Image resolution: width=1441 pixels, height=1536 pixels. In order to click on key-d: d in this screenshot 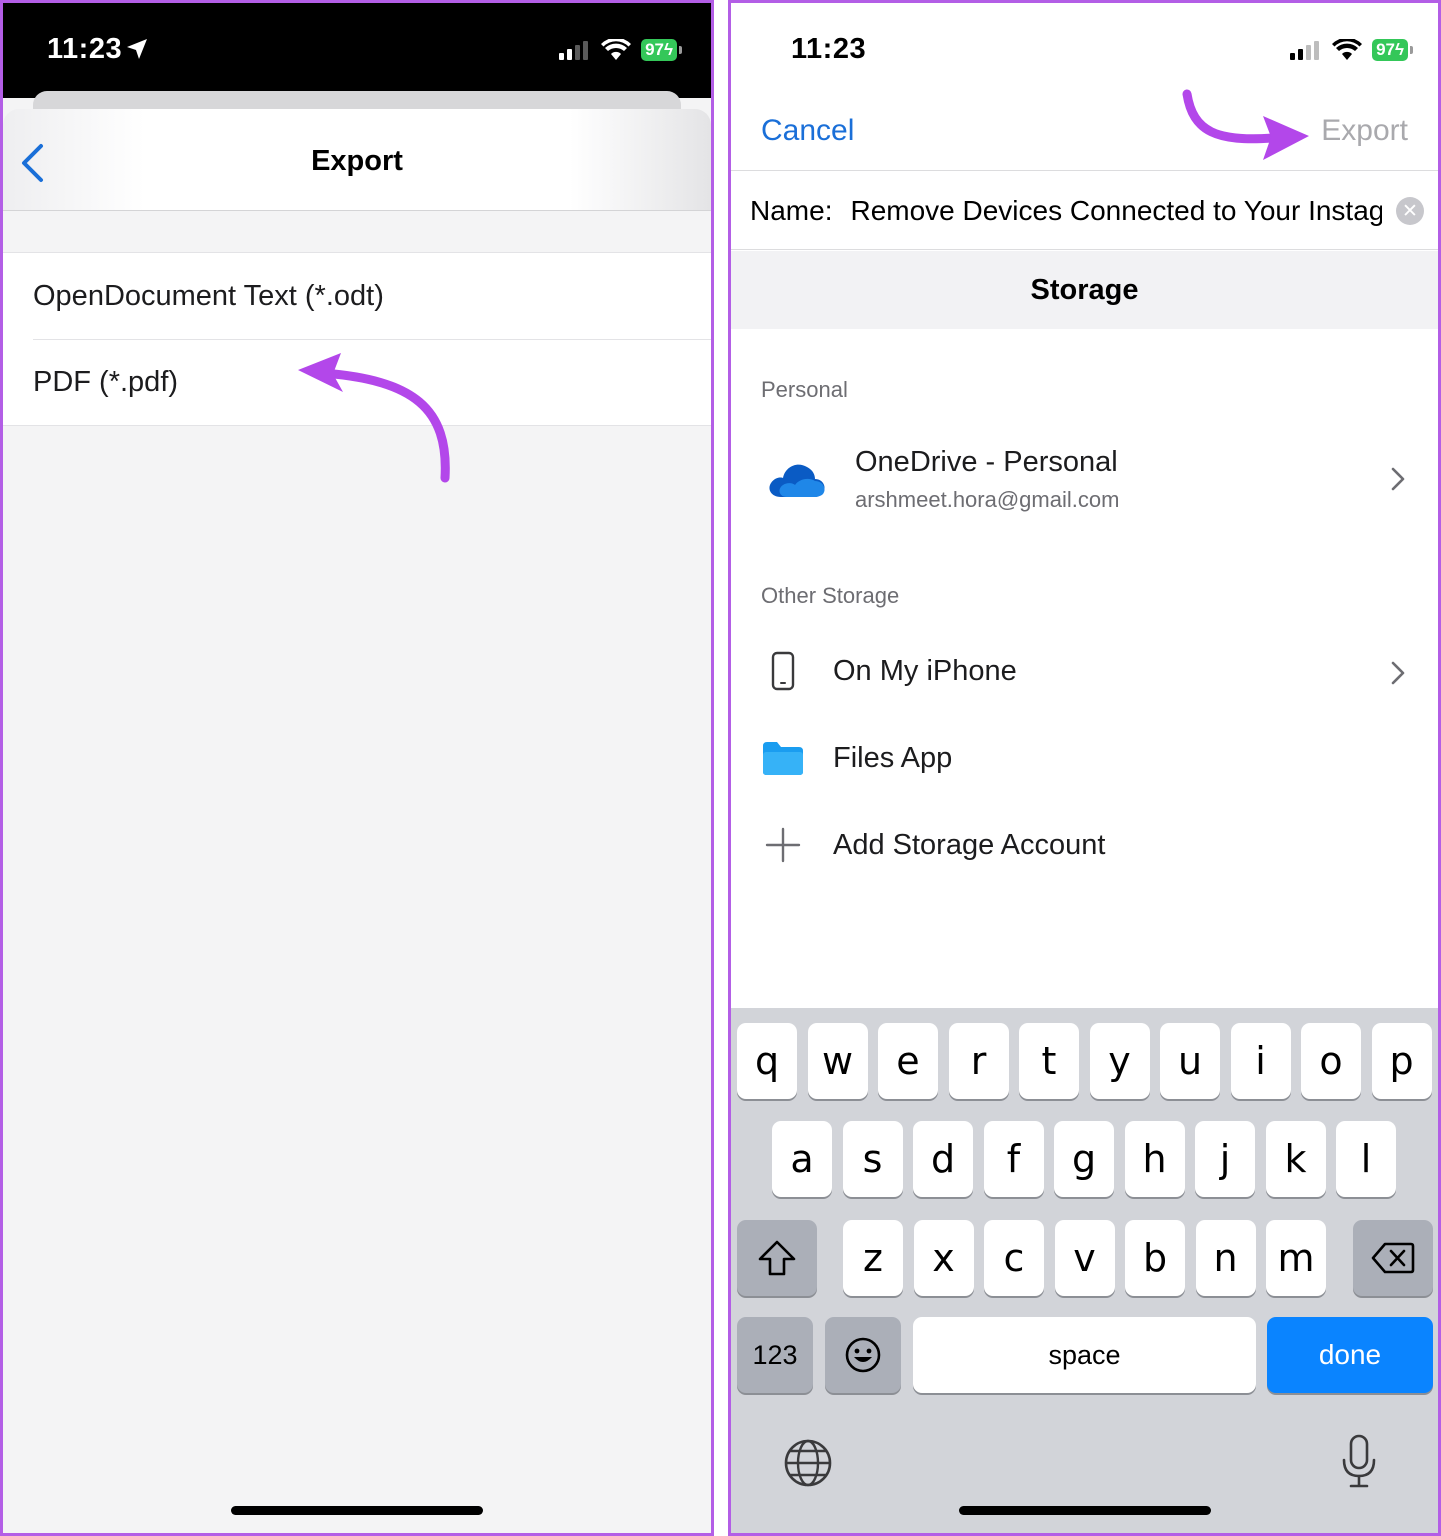, I will do `click(943, 1159)`.